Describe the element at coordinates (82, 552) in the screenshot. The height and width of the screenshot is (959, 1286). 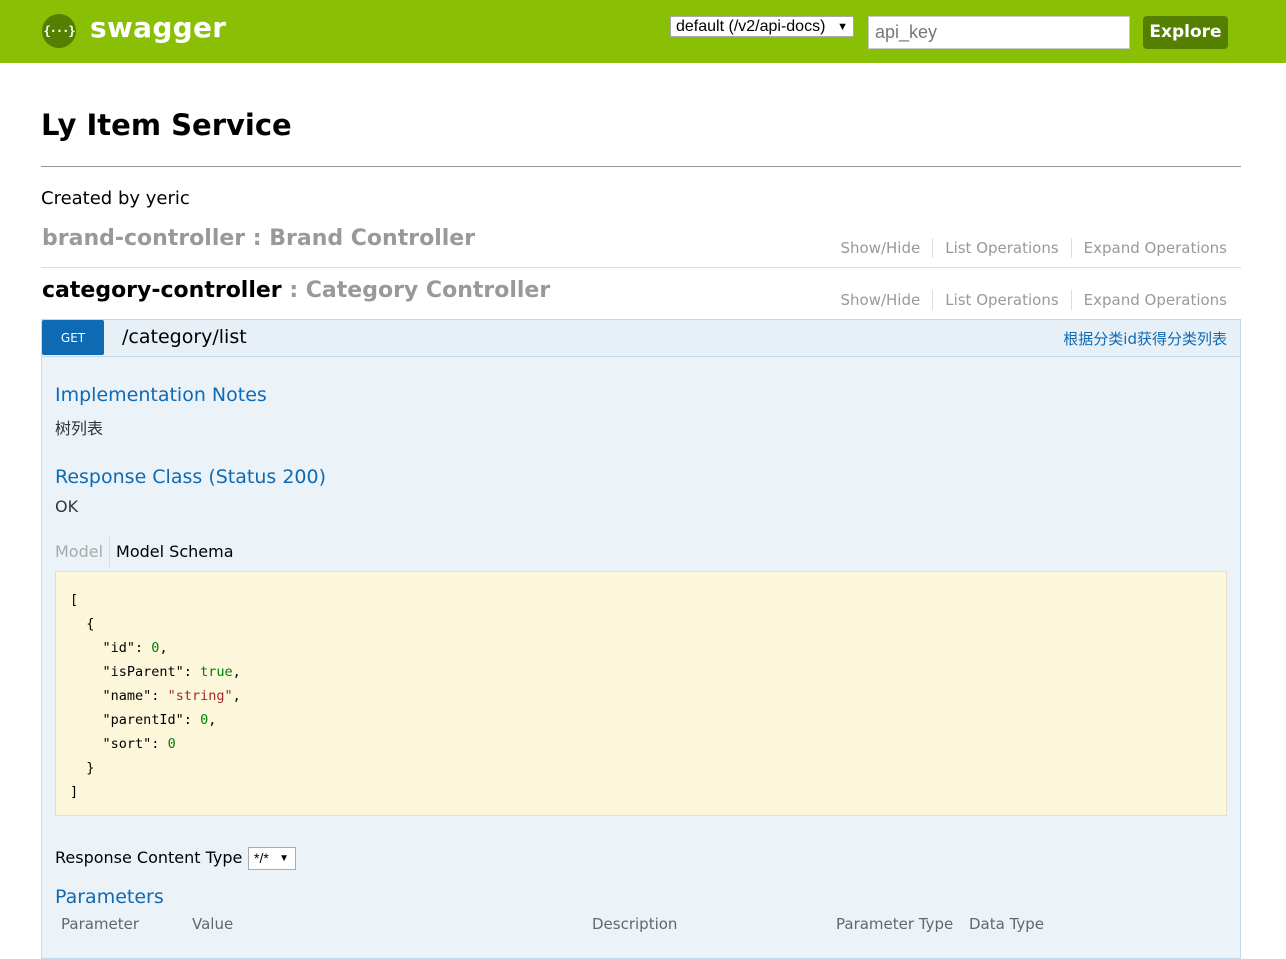
I see `tab-model: Model` at that location.